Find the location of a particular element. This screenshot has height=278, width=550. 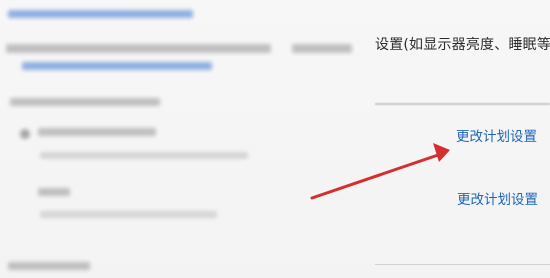

blurred-radio-option is located at coordinates (25, 134).